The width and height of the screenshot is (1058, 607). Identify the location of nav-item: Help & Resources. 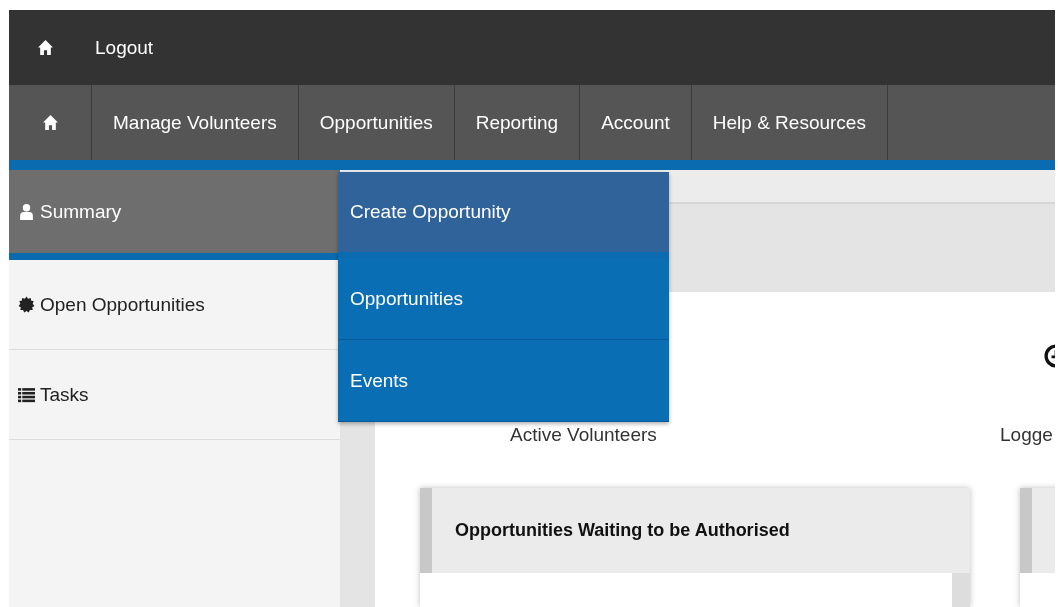
(789, 122).